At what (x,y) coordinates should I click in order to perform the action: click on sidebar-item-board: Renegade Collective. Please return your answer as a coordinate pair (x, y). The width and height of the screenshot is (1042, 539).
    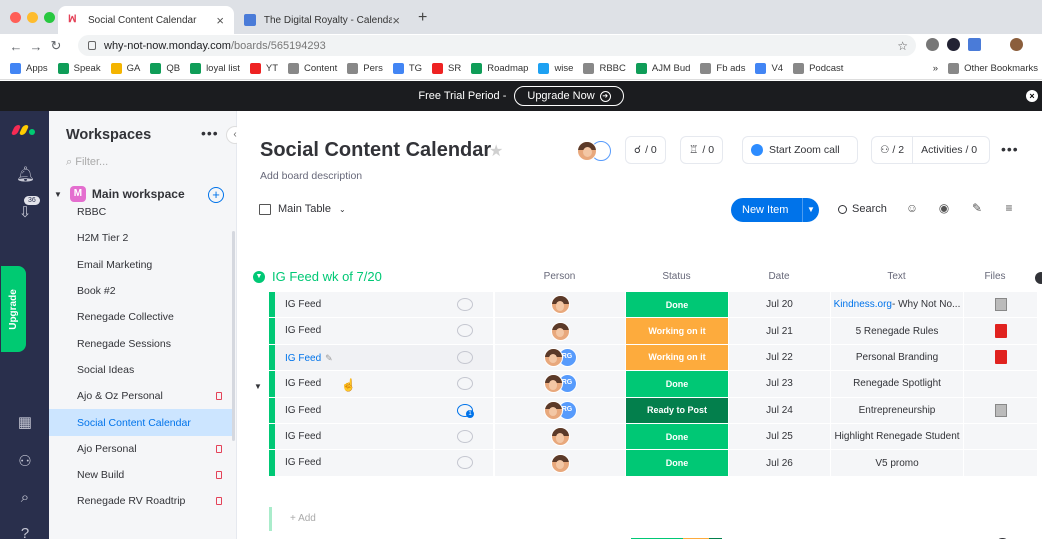
    Looking at the image, I should click on (143, 317).